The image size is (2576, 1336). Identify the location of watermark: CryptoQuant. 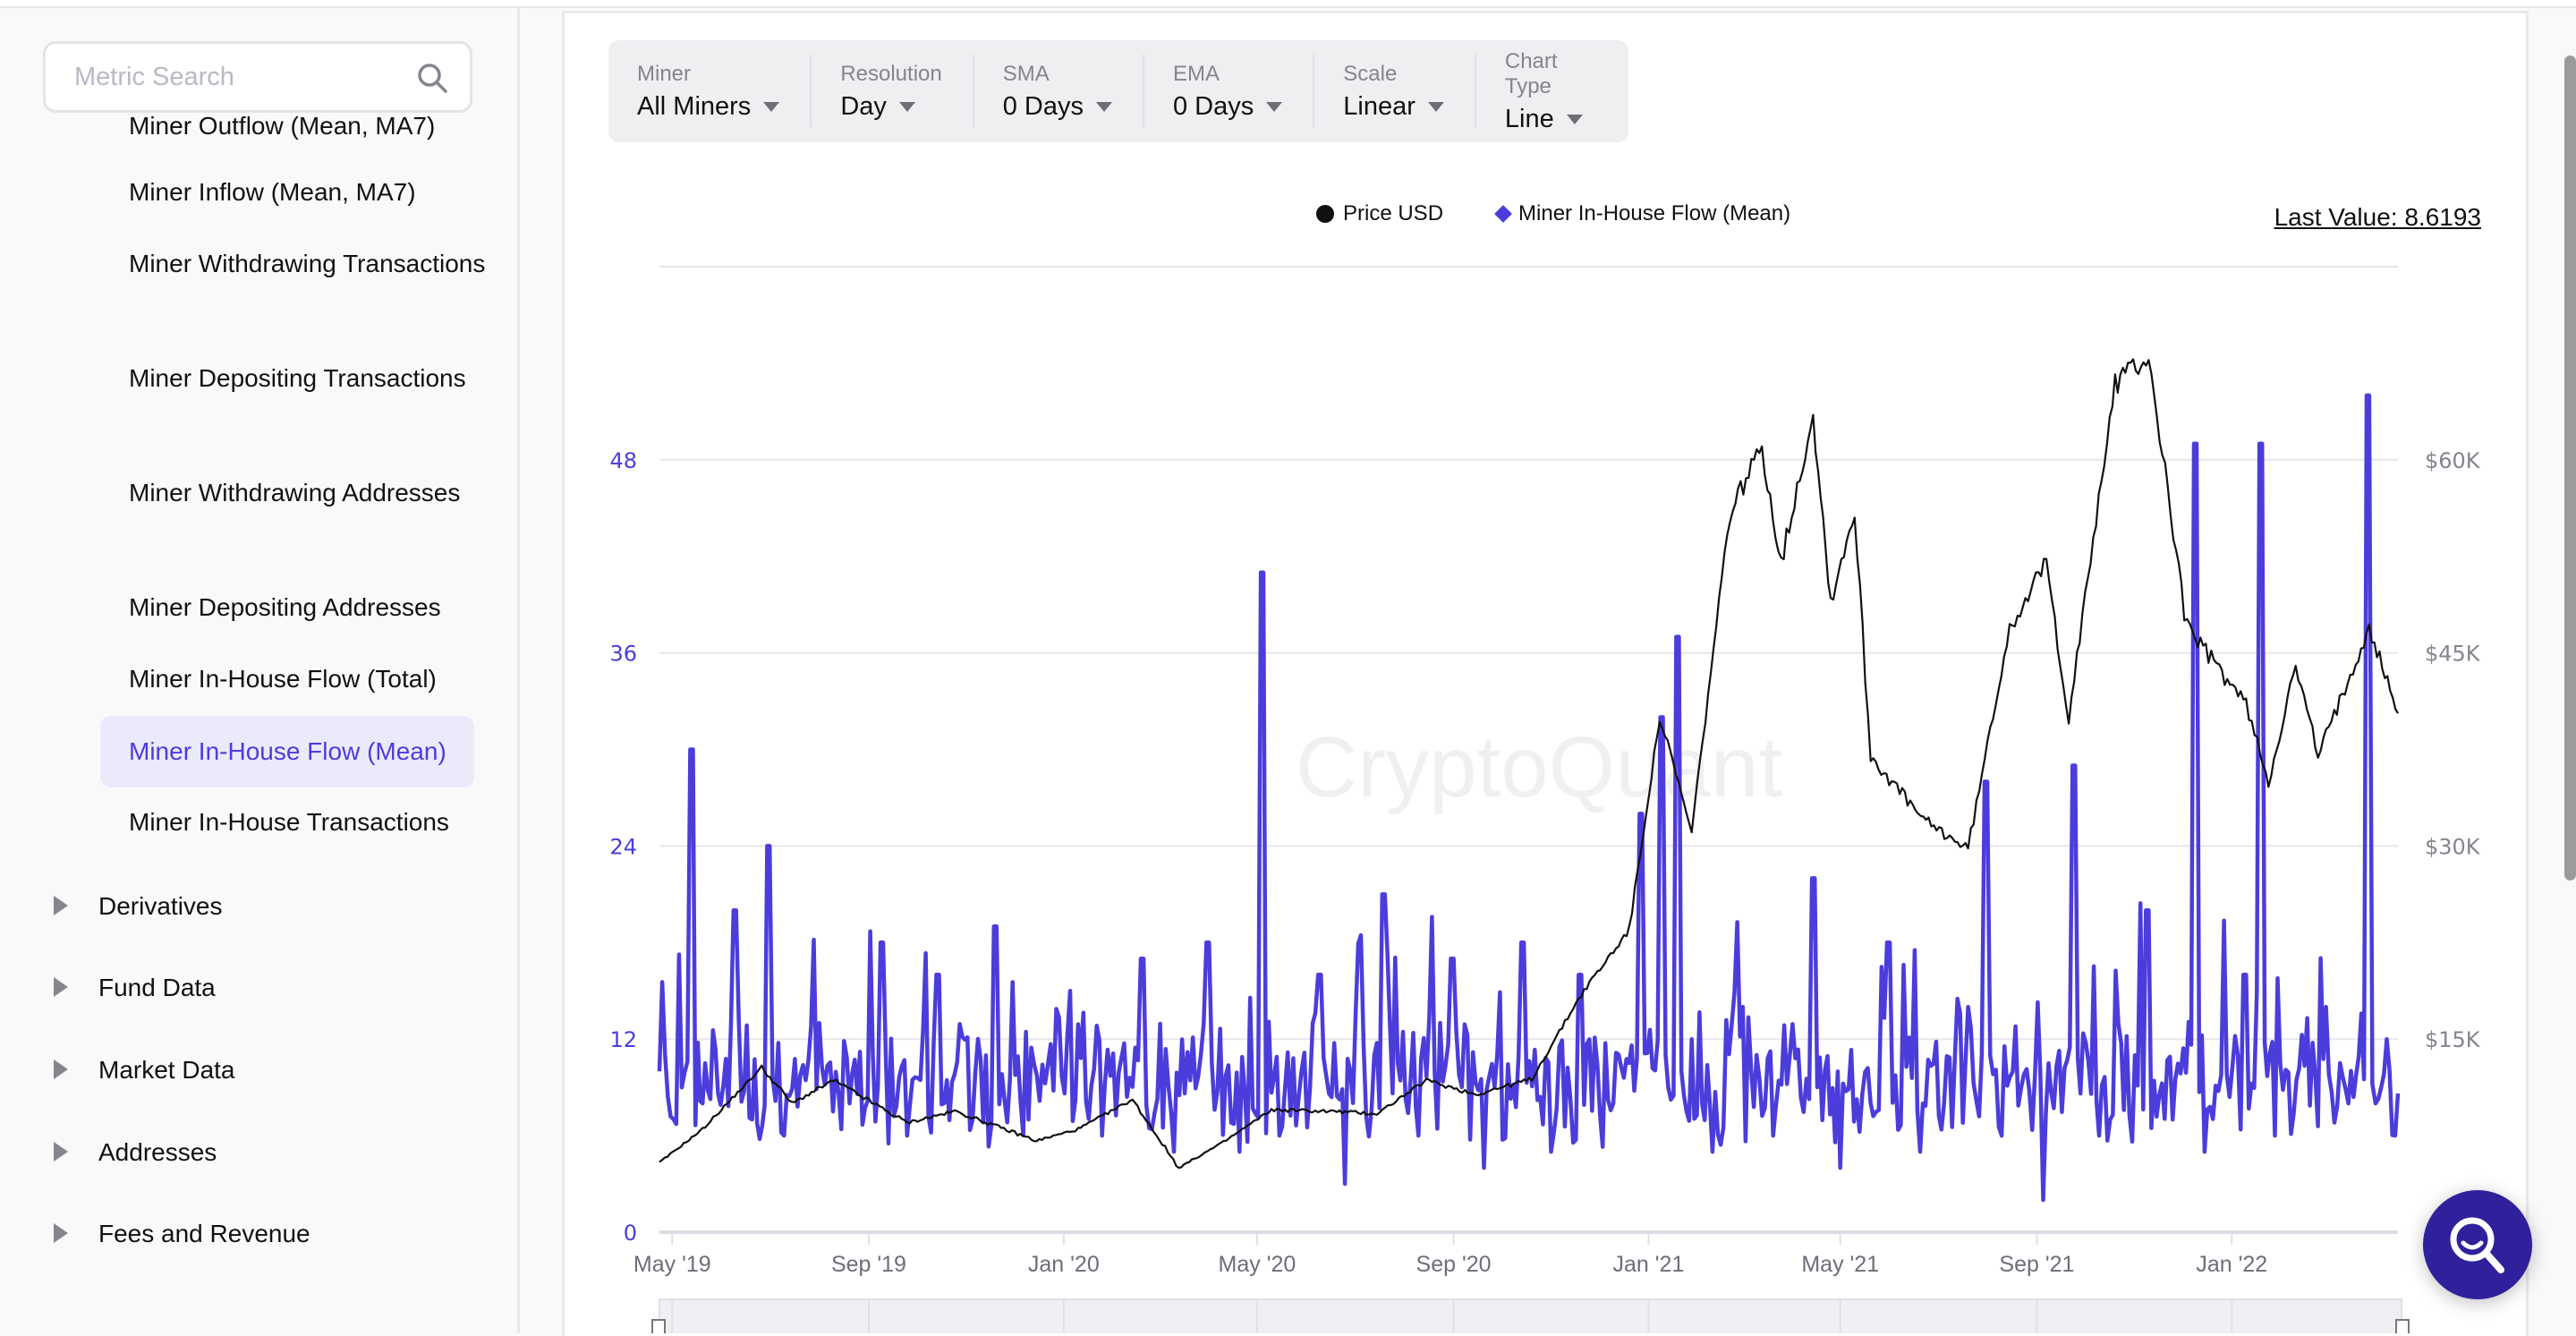
(1539, 767).